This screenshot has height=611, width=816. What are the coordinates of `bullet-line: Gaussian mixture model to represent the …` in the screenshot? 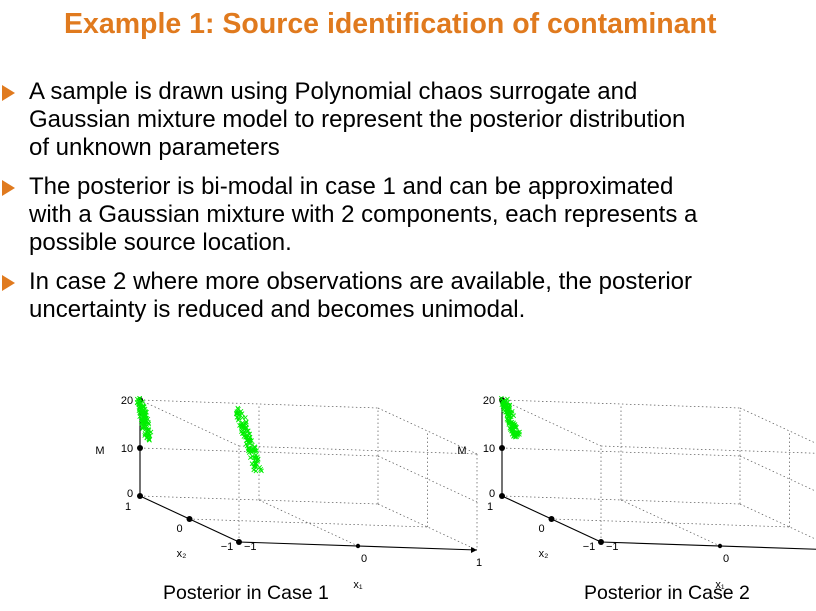 It's located at (357, 119).